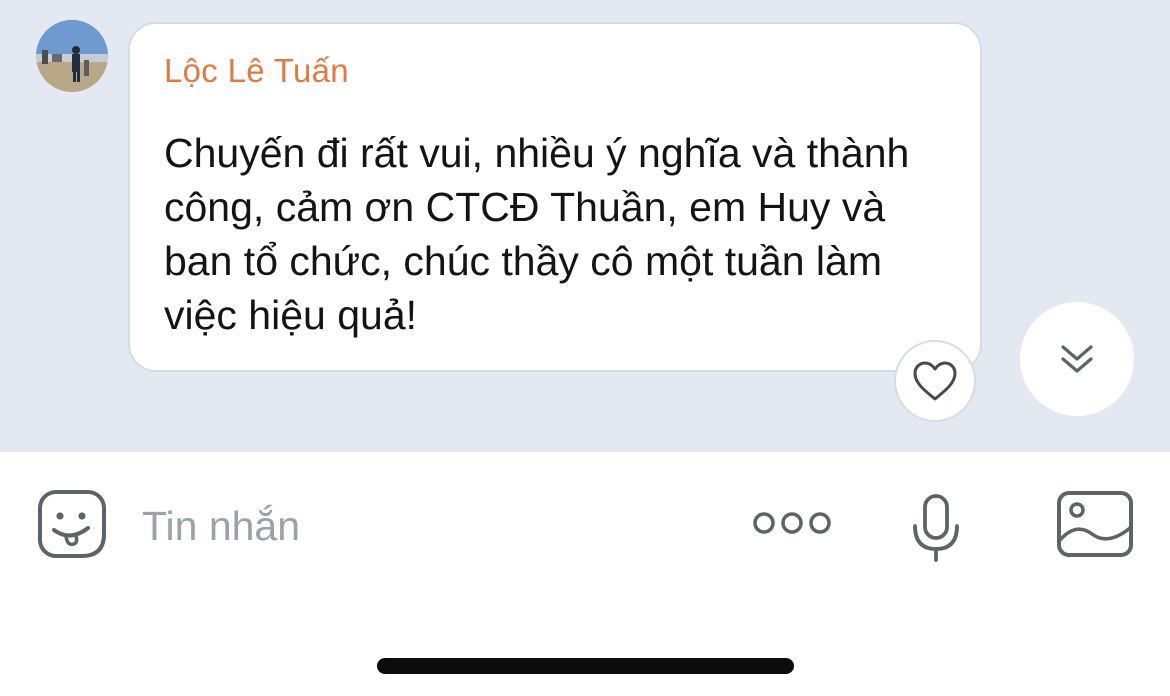 This screenshot has width=1170, height=696. I want to click on more-options-button, so click(792, 523).